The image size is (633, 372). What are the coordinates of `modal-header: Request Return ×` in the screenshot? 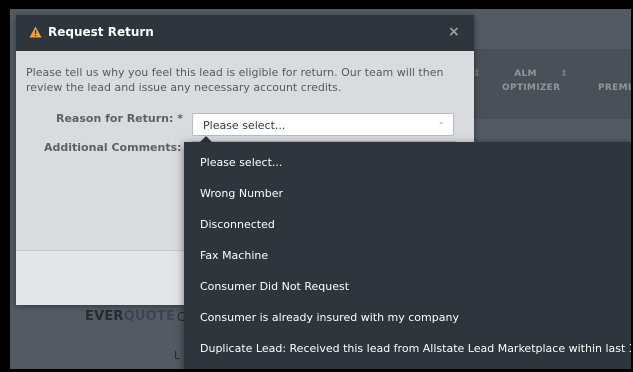 It's located at (245, 33).